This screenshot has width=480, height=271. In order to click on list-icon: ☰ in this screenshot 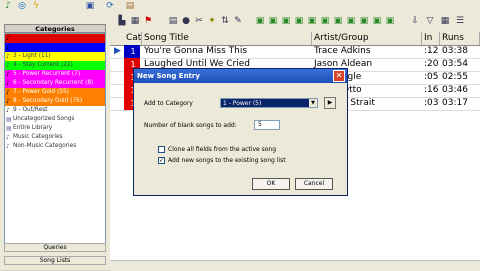, I will do `click(460, 21)`.